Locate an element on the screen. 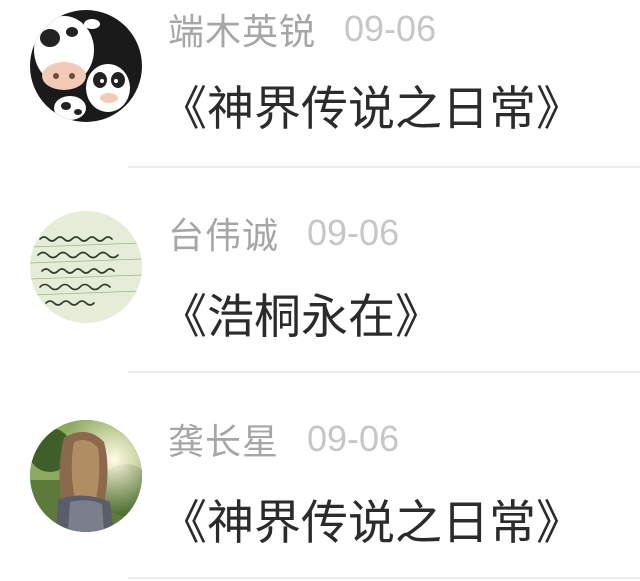  cartoon-cow-avatar-icon is located at coordinates (86, 66).